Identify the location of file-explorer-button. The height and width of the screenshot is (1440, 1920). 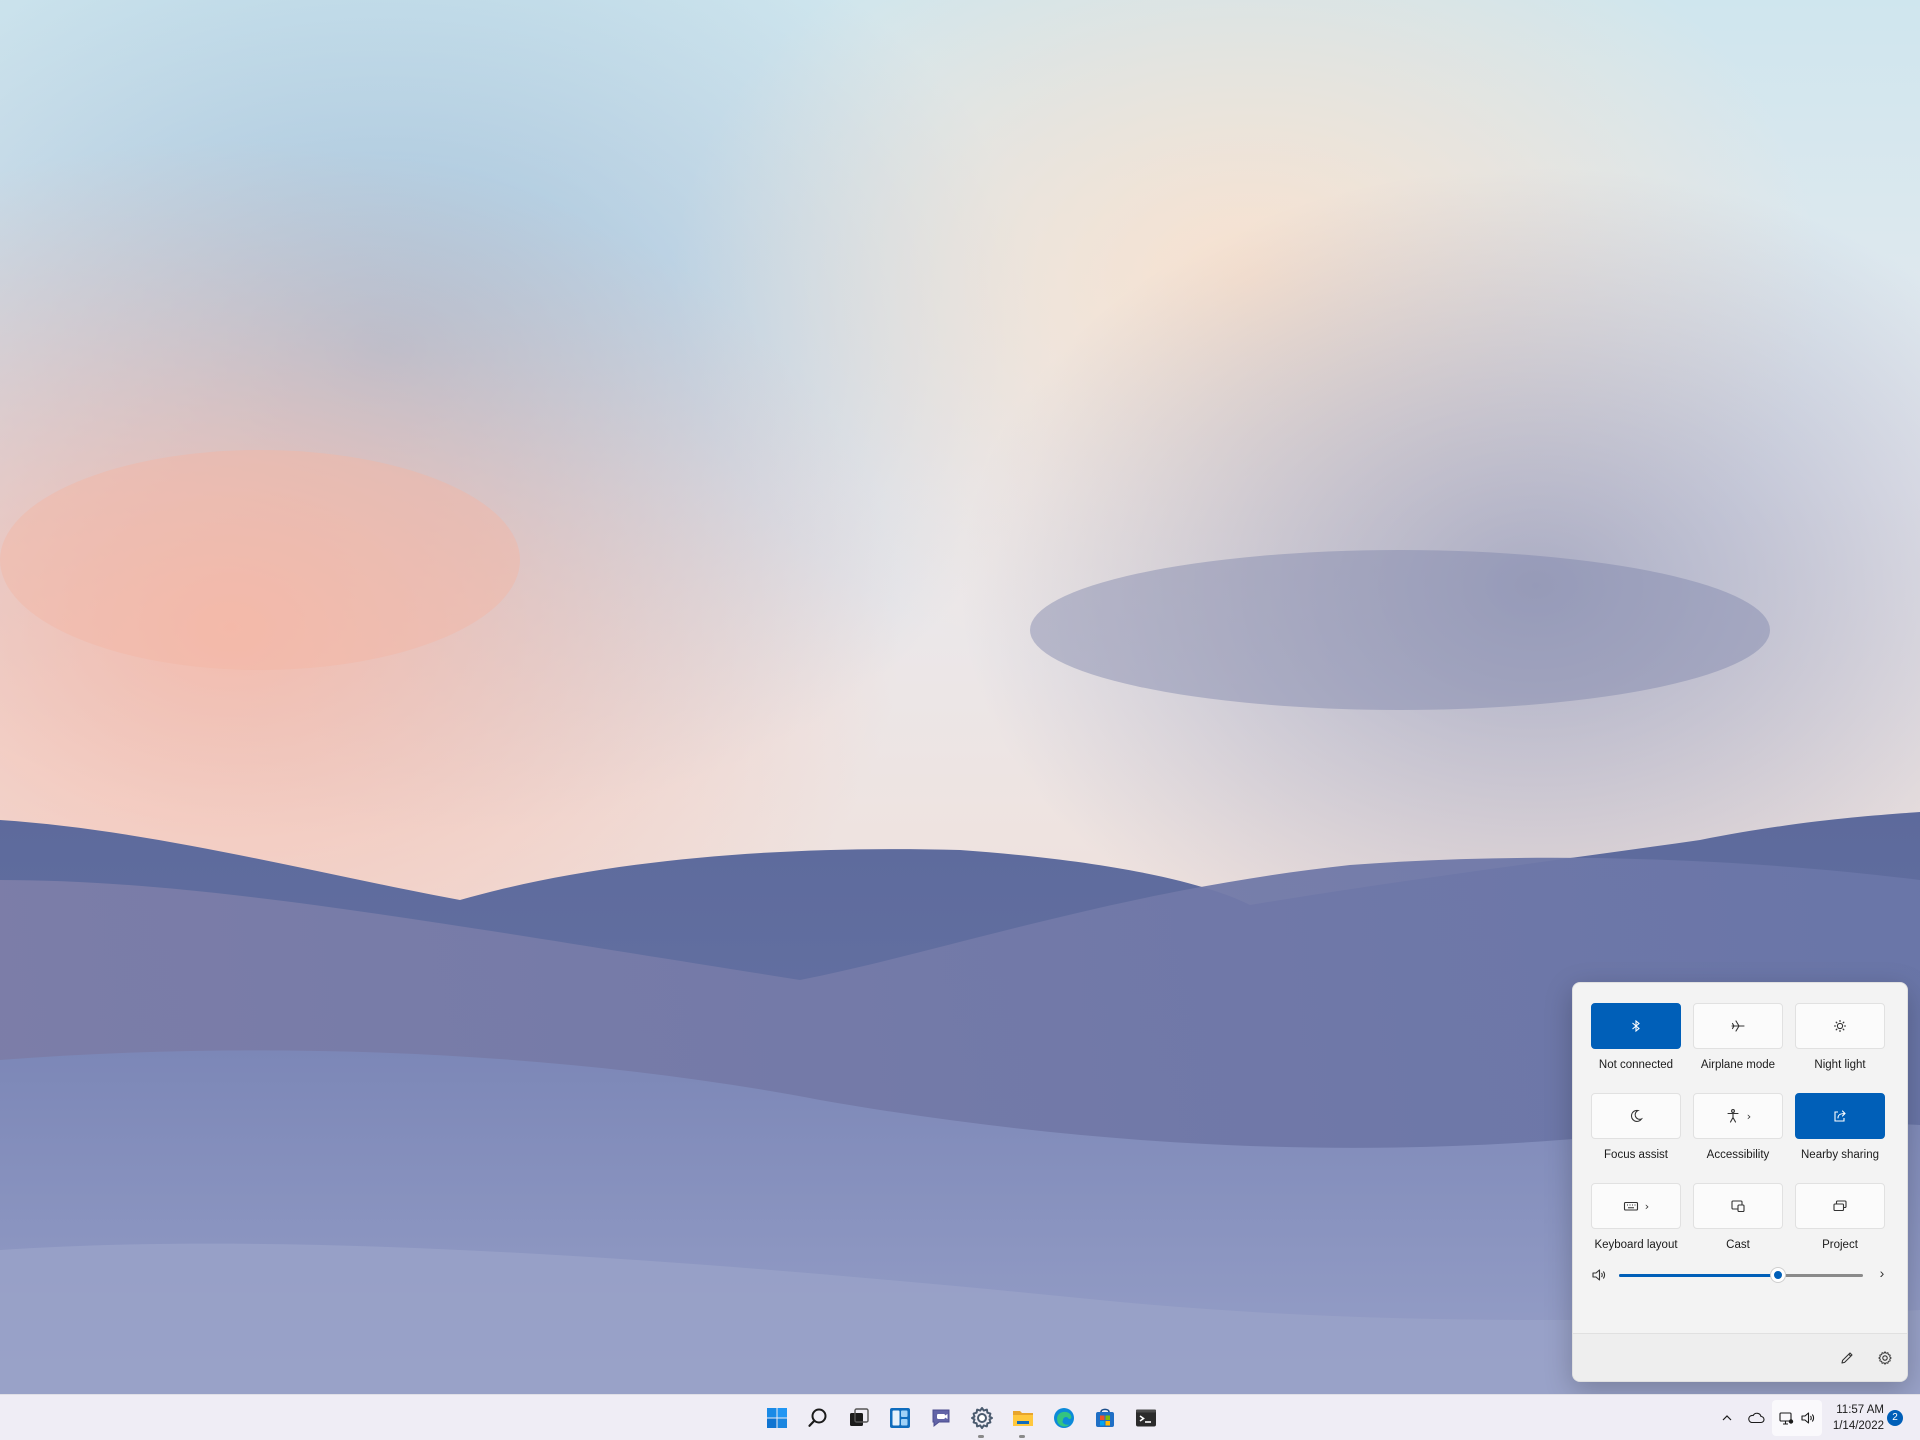
(1022, 1417).